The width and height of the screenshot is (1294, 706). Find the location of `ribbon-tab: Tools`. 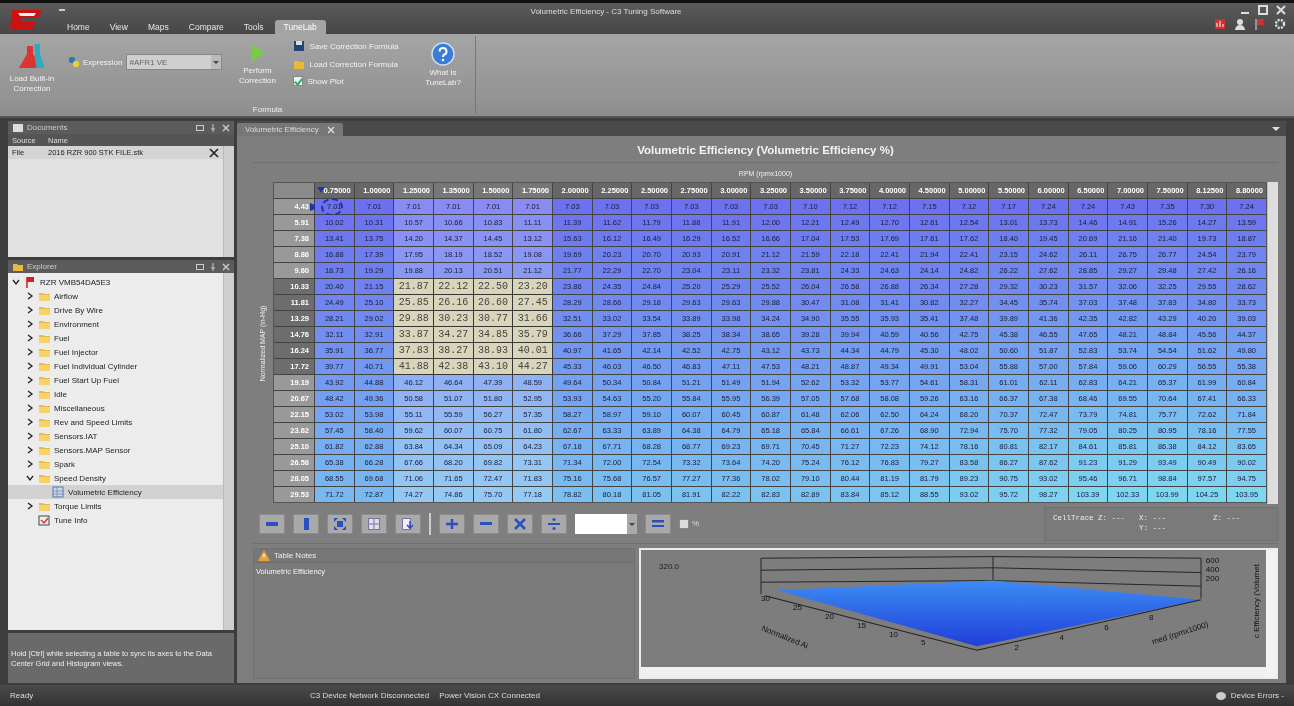

ribbon-tab: Tools is located at coordinates (253, 27).